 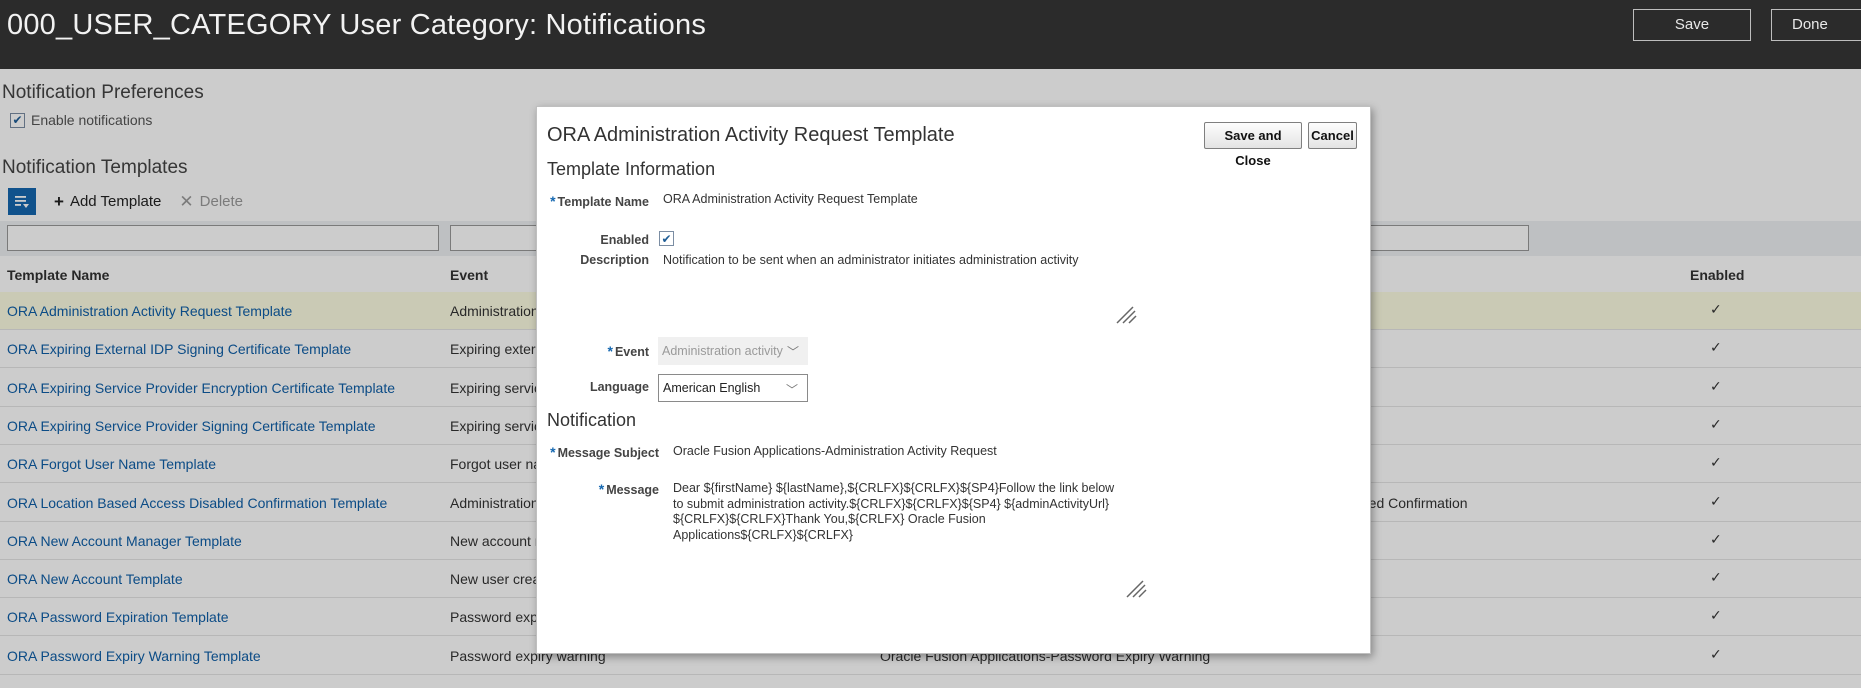 What do you see at coordinates (632, 490) in the screenshot?
I see `message-label-text: Message` at bounding box center [632, 490].